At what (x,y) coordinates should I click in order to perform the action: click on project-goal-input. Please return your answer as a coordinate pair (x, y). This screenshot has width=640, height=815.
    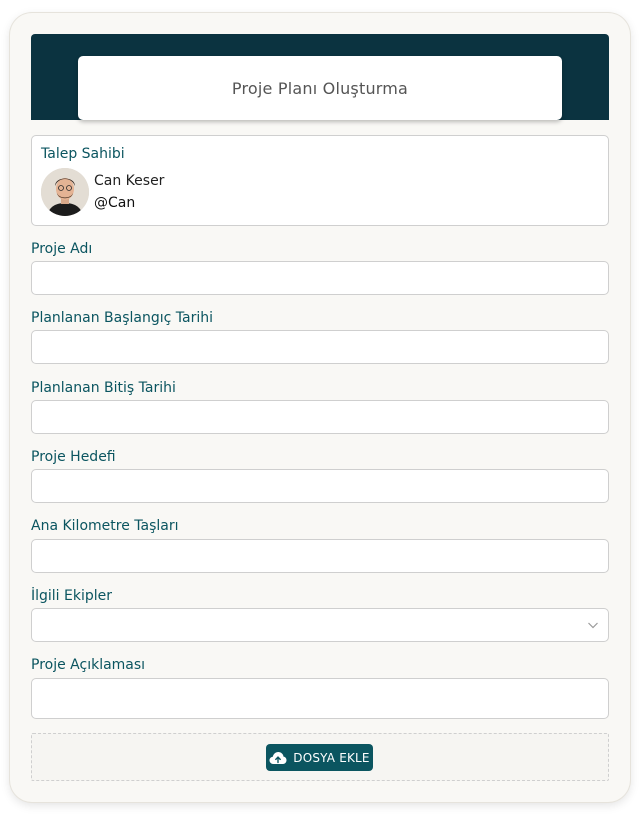
    Looking at the image, I should click on (320, 486).